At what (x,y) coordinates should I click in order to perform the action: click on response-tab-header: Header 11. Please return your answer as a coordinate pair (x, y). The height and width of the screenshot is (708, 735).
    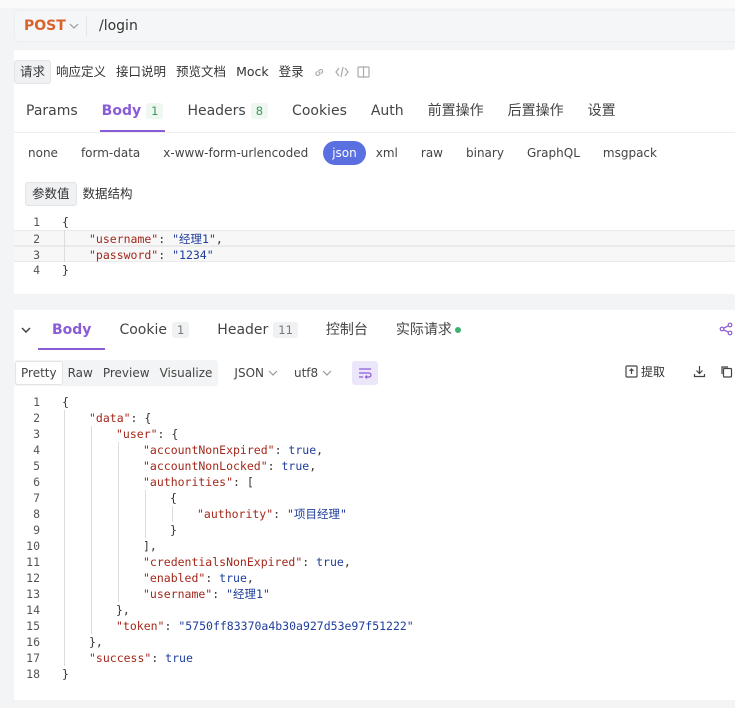
    Looking at the image, I should click on (257, 330).